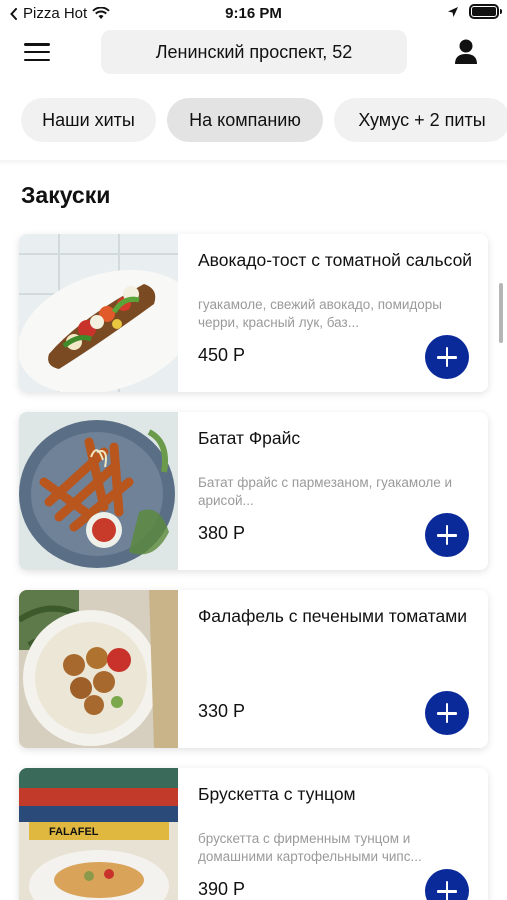 The width and height of the screenshot is (507, 900). I want to click on user-icon, so click(466, 52).